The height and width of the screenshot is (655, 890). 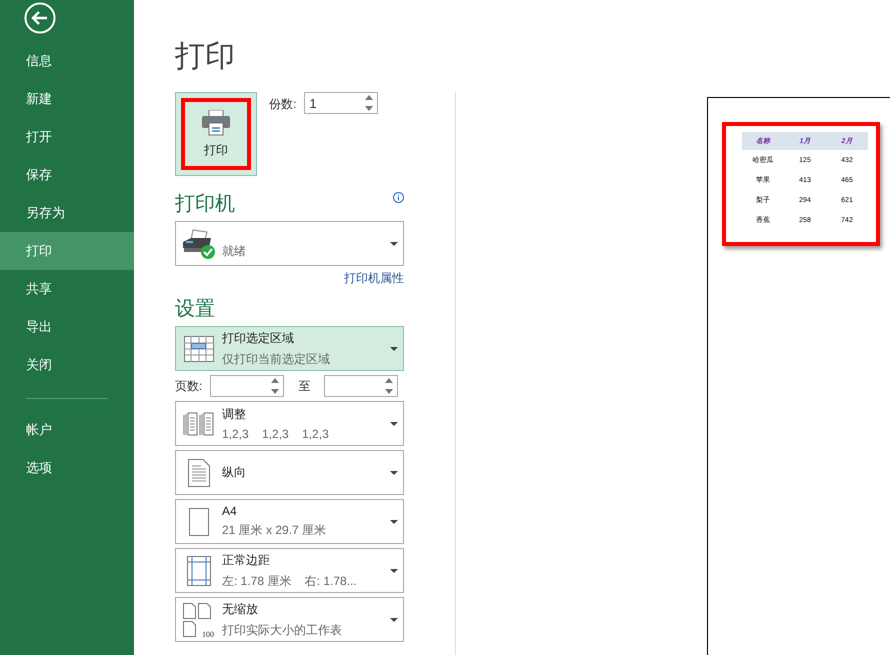 What do you see at coordinates (199, 349) in the screenshot?
I see `sheet-grid-icon` at bounding box center [199, 349].